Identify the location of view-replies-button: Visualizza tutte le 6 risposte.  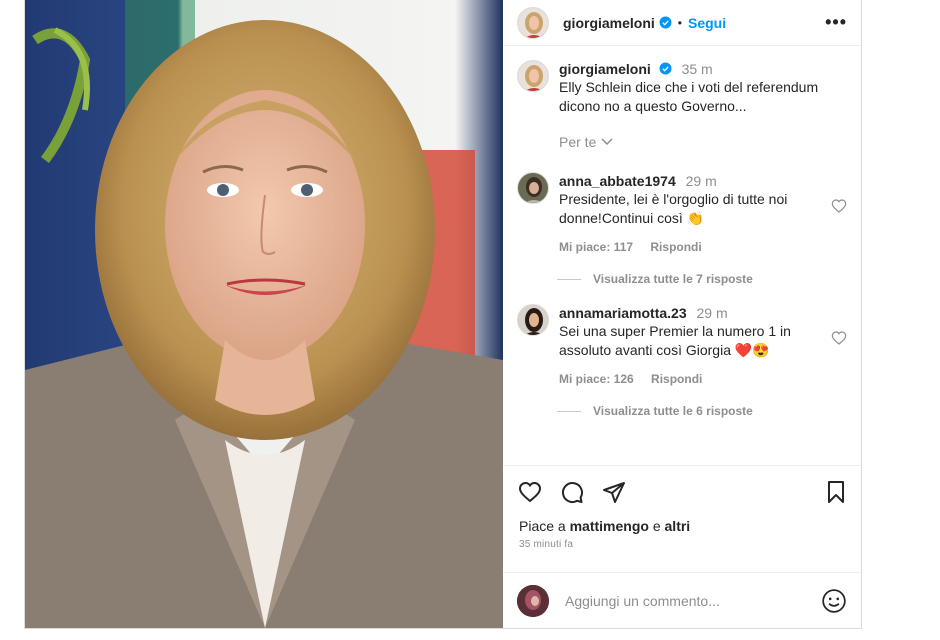
(702, 411).